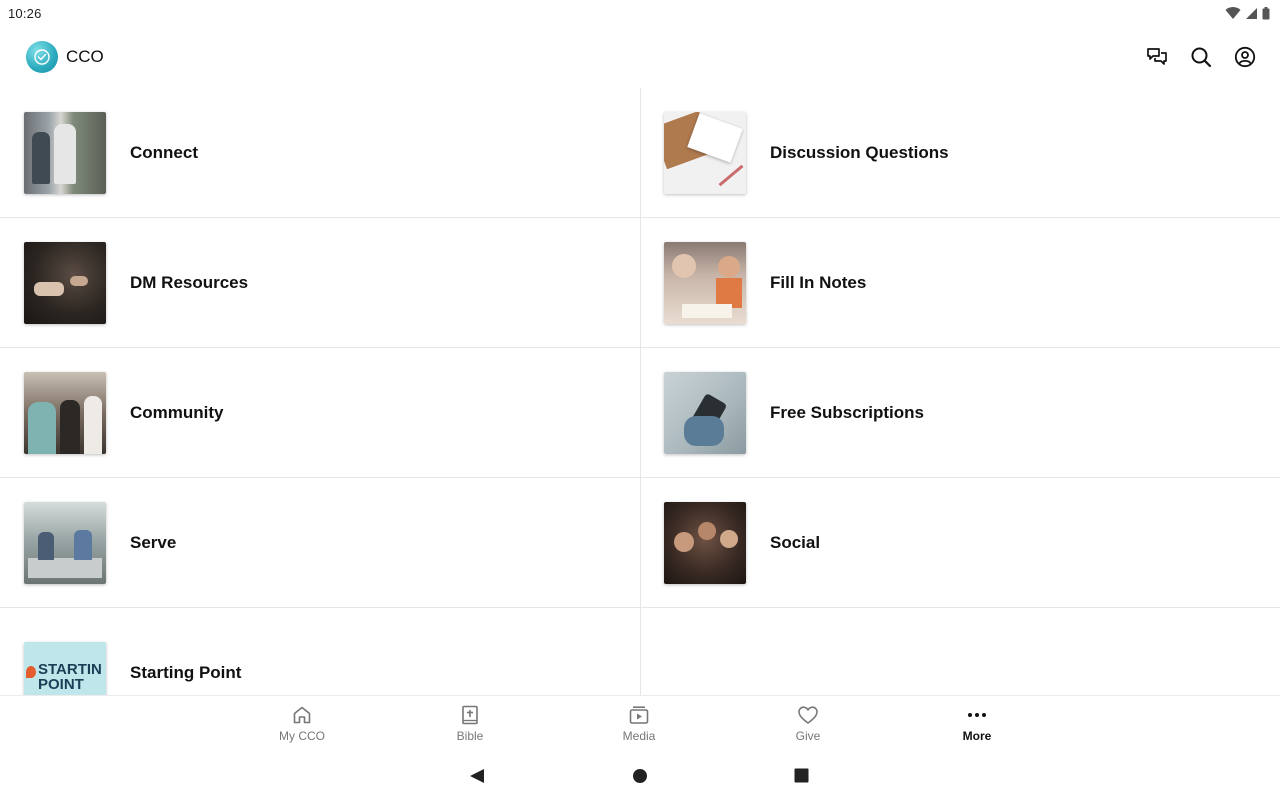  What do you see at coordinates (320, 153) in the screenshot?
I see `tile-connect: Connect` at bounding box center [320, 153].